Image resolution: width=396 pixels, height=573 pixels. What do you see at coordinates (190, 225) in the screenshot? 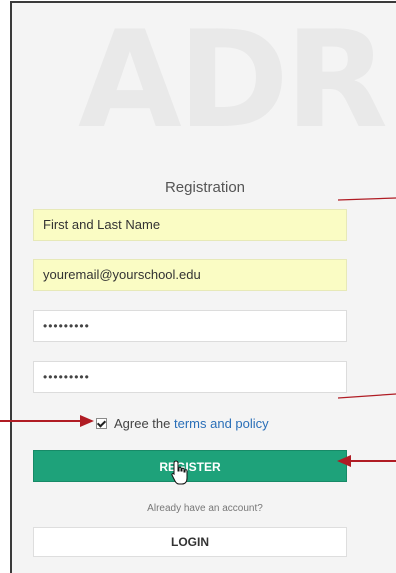
I see `name-field: First and Last Name` at bounding box center [190, 225].